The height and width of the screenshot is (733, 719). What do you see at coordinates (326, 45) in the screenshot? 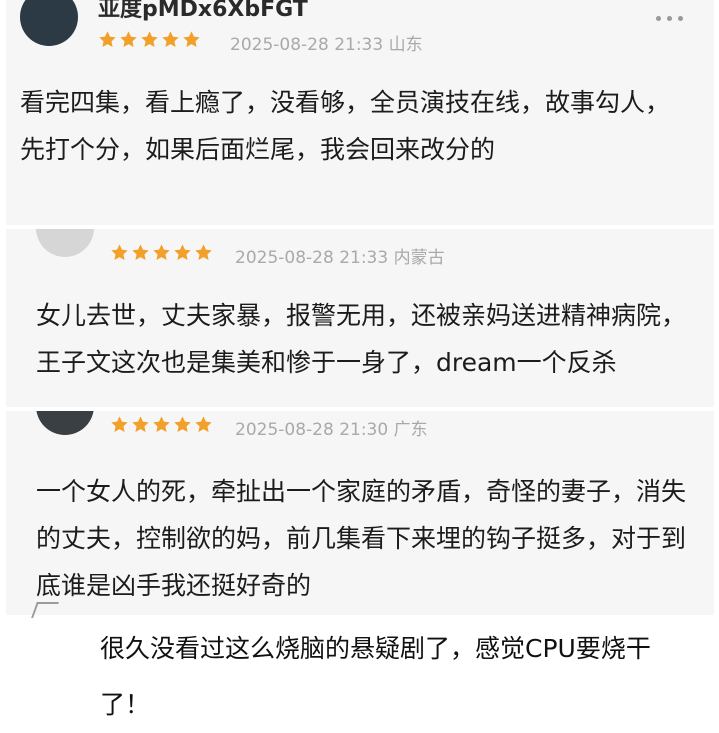
I see `comment-meta: 2025-08-28 21:33 山东` at bounding box center [326, 45].